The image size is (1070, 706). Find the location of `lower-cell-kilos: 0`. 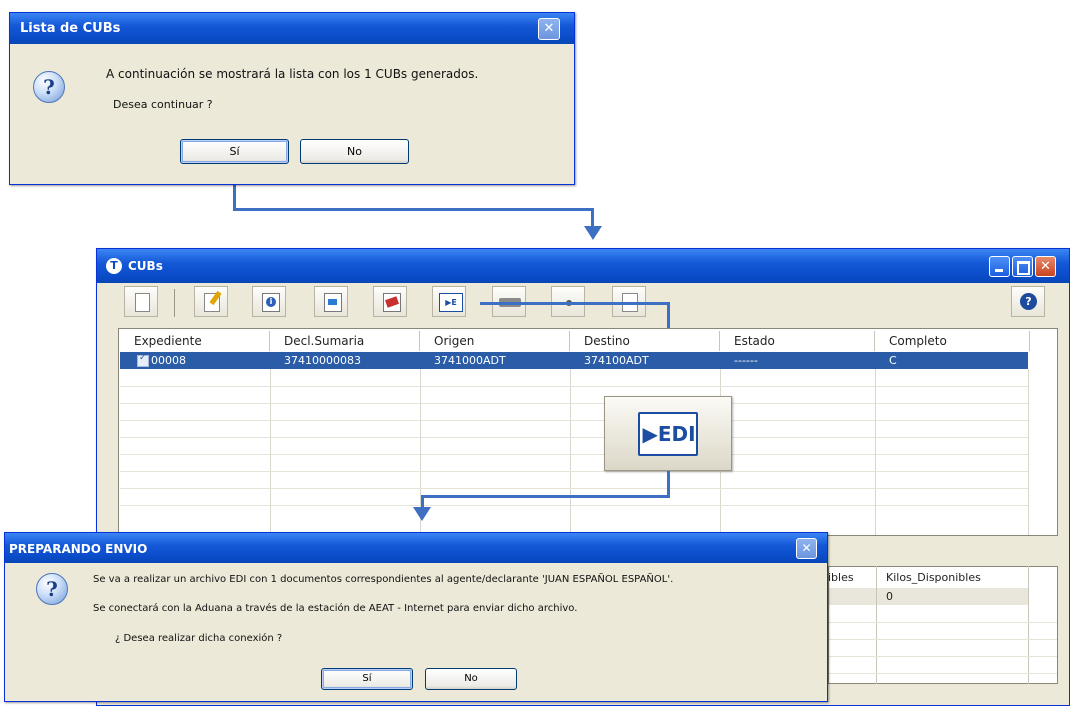

lower-cell-kilos: 0 is located at coordinates (889, 596).